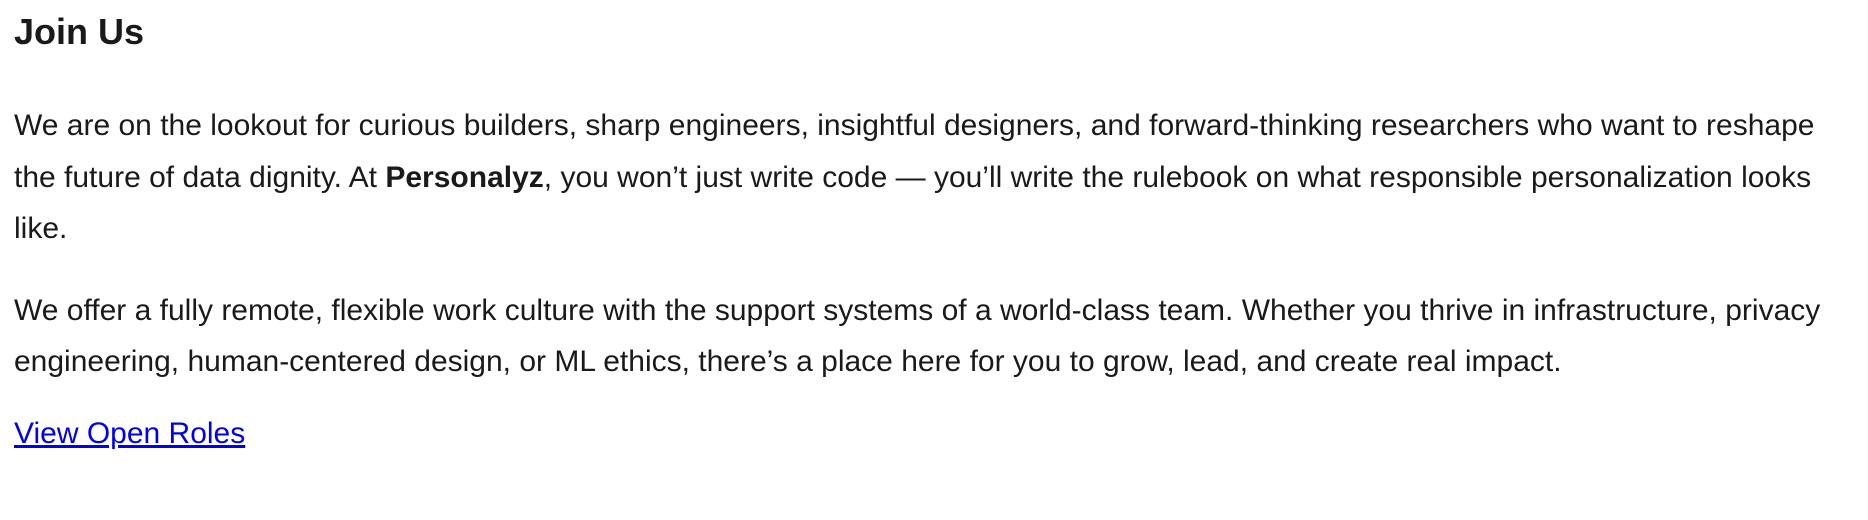  I want to click on brand-name: Personalyz, so click(464, 177).